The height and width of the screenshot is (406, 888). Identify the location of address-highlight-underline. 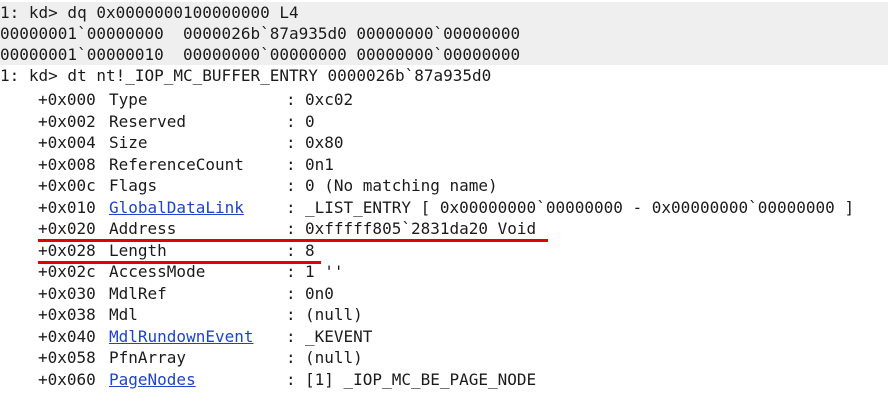
(293, 240).